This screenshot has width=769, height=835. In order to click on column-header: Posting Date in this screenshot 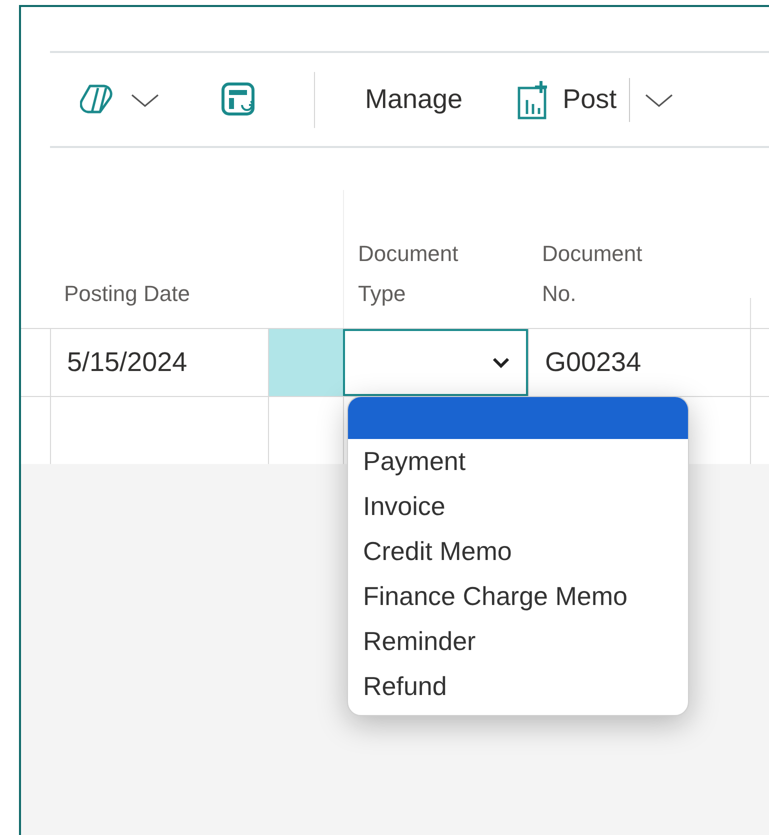, I will do `click(127, 294)`.